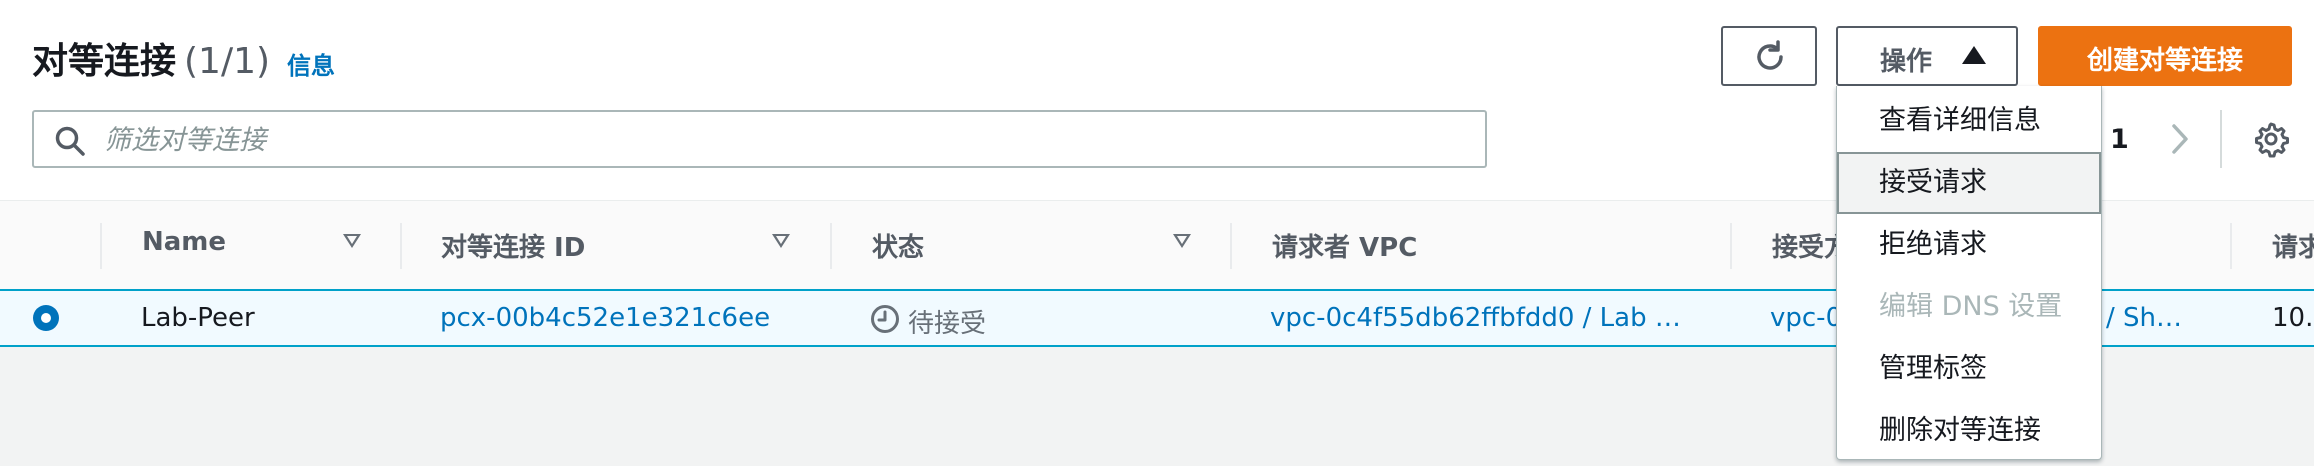 The image size is (2314, 466). Describe the element at coordinates (2119, 139) in the screenshot. I see `current-page: 1` at that location.